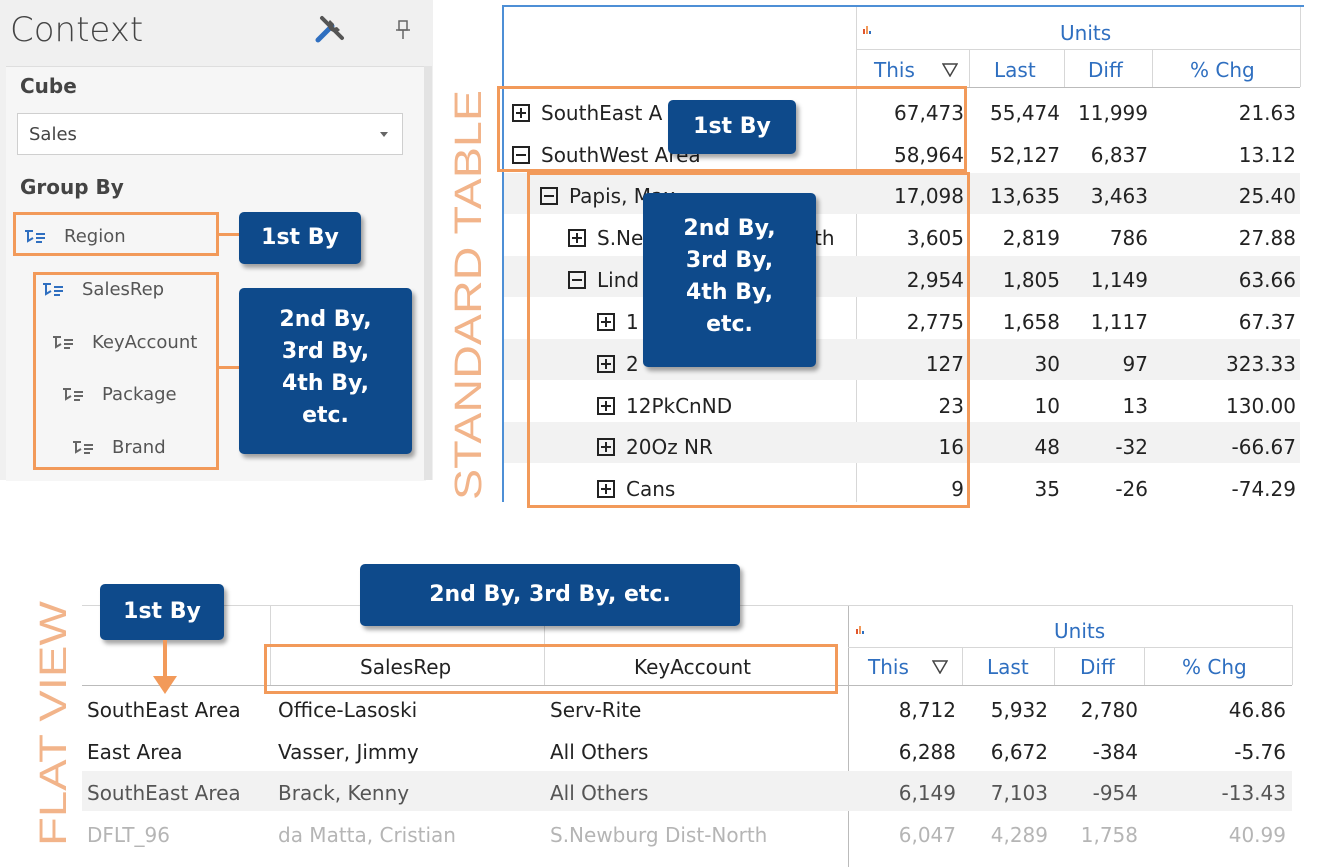 The width and height of the screenshot is (1329, 867). I want to click on cell-pct-chg: 13.12, so click(1267, 155).